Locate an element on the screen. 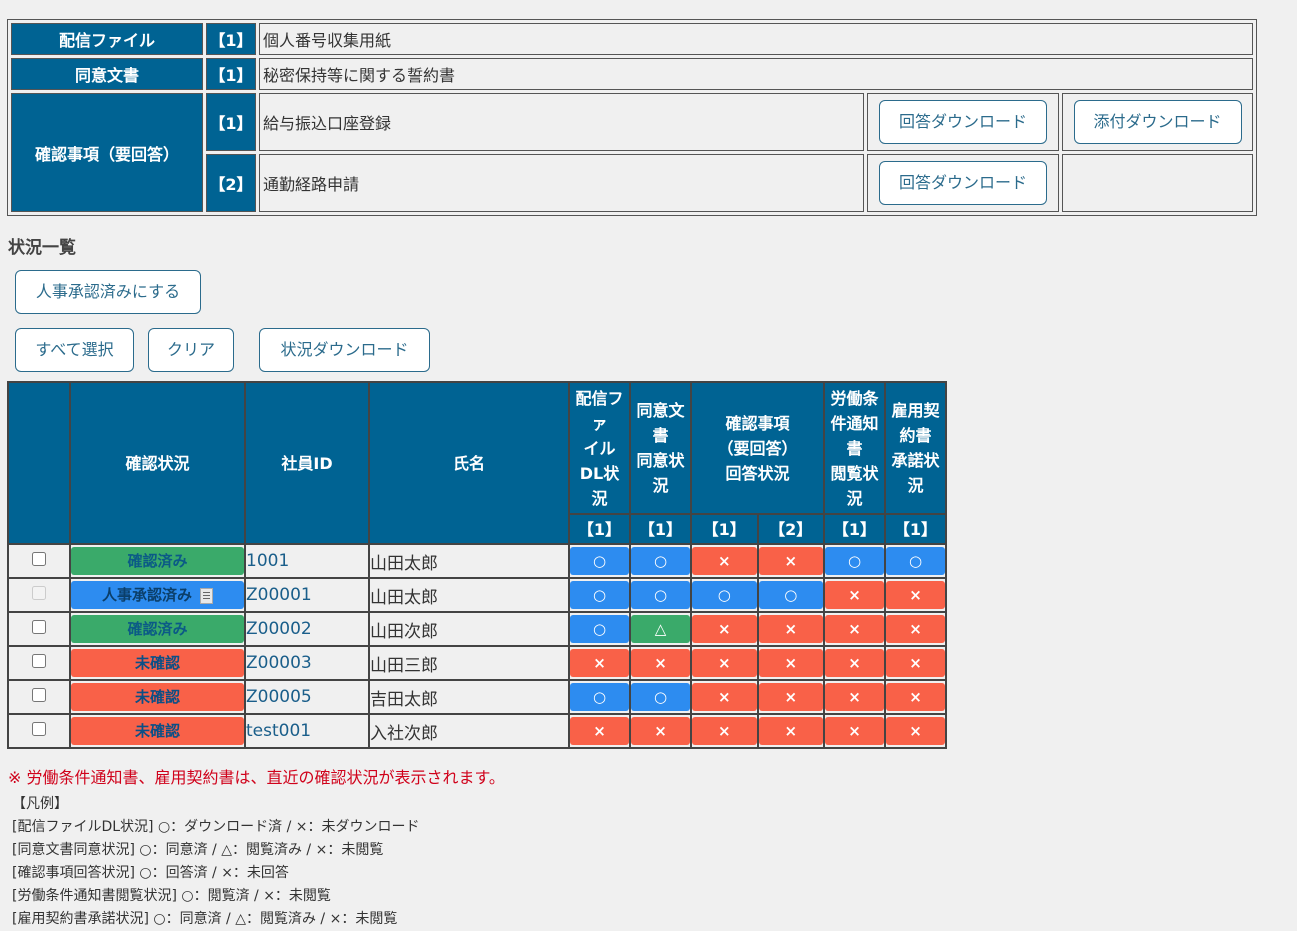  legend-title: 【凡例】 is located at coordinates (40, 804).